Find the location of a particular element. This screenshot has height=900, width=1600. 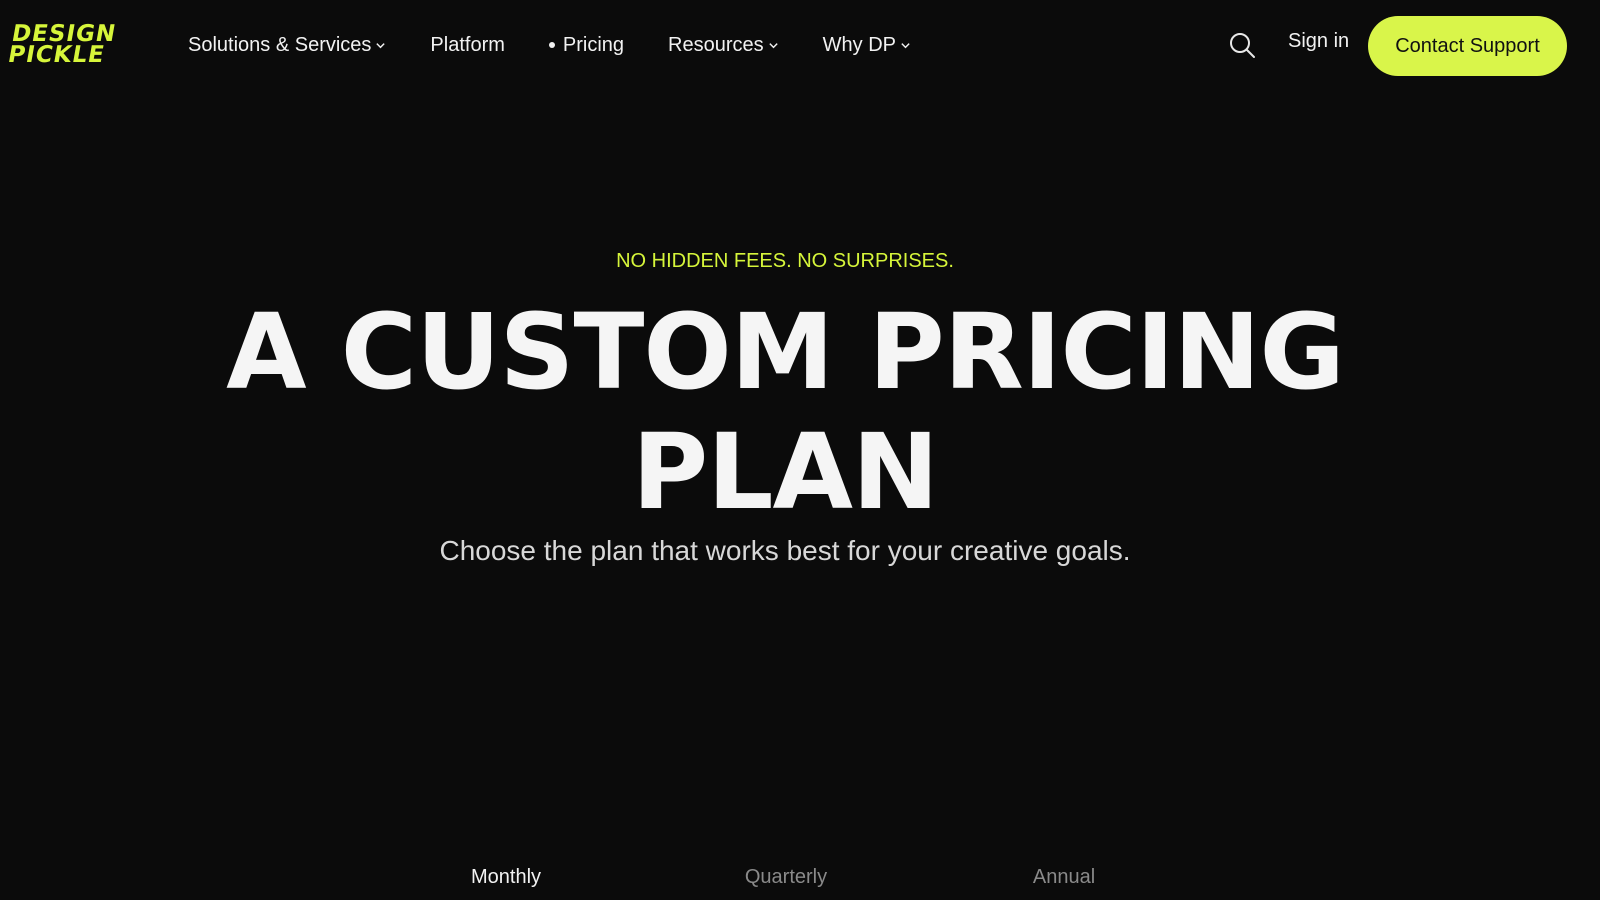

search-icon is located at coordinates (1242, 45).